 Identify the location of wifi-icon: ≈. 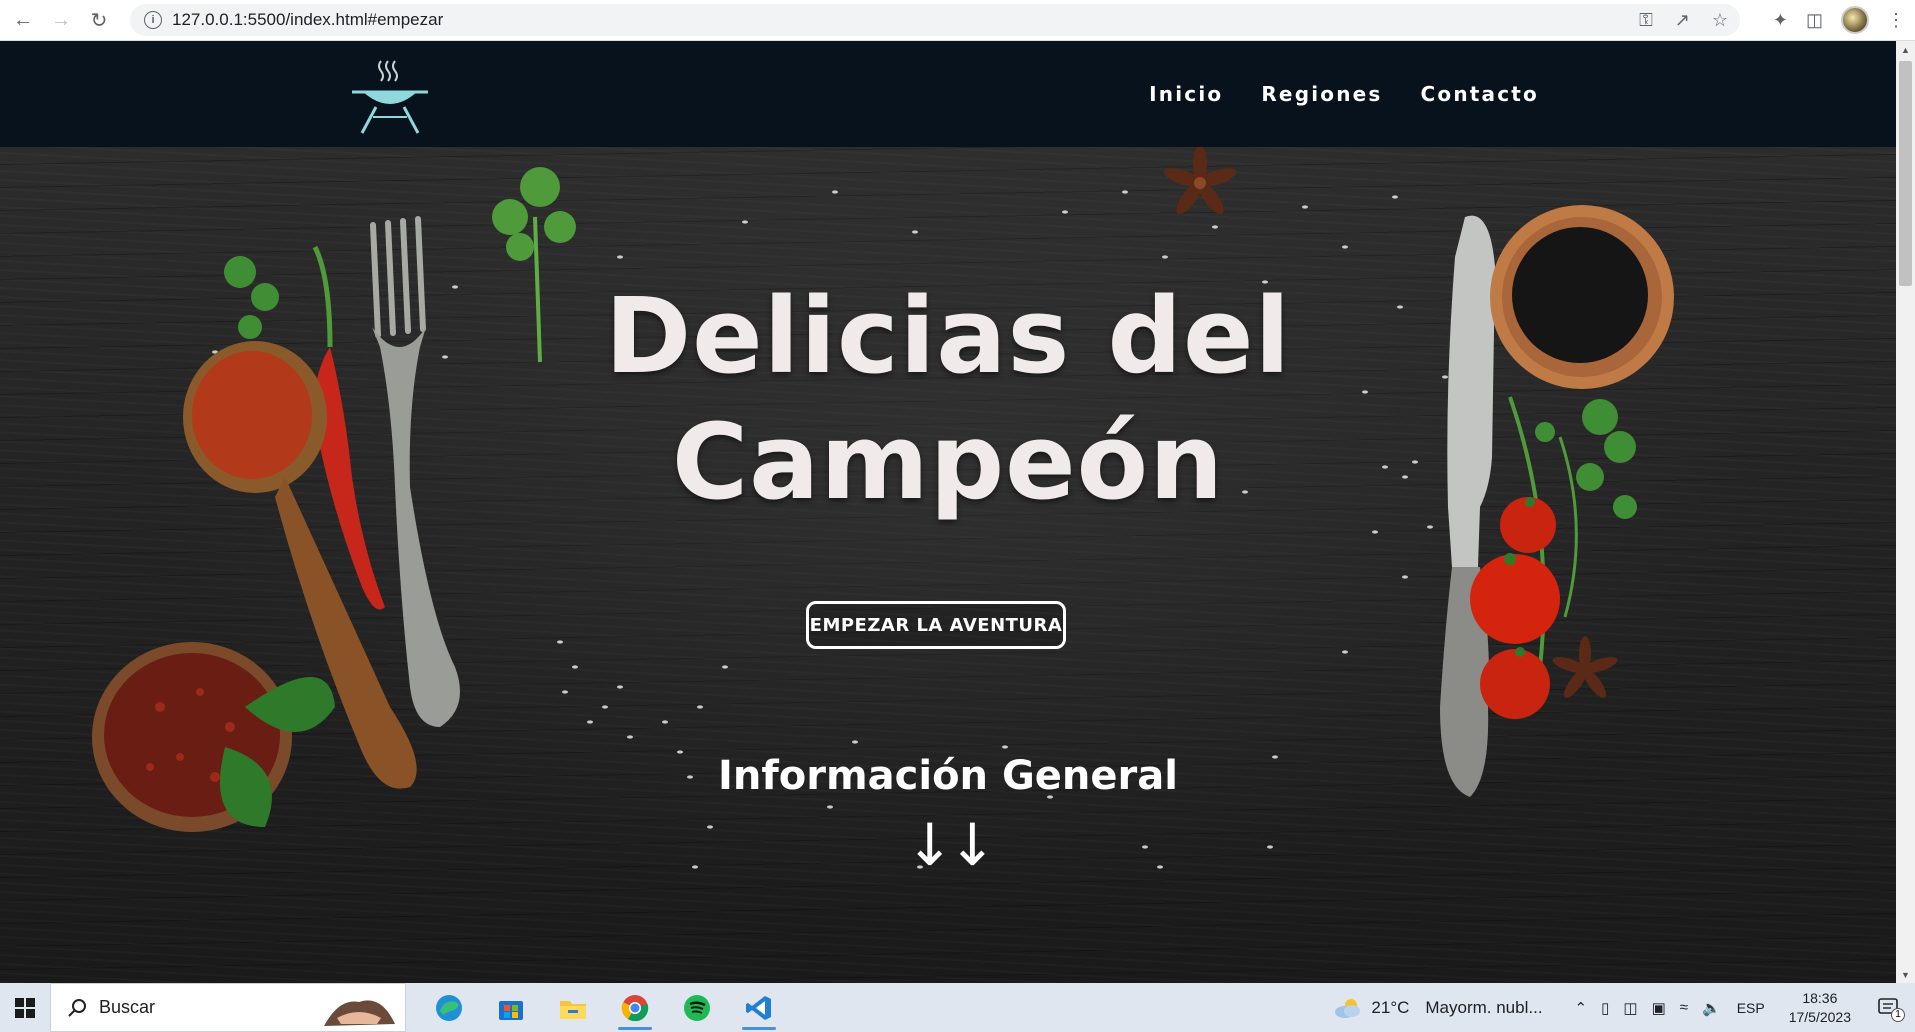
(1684, 1007).